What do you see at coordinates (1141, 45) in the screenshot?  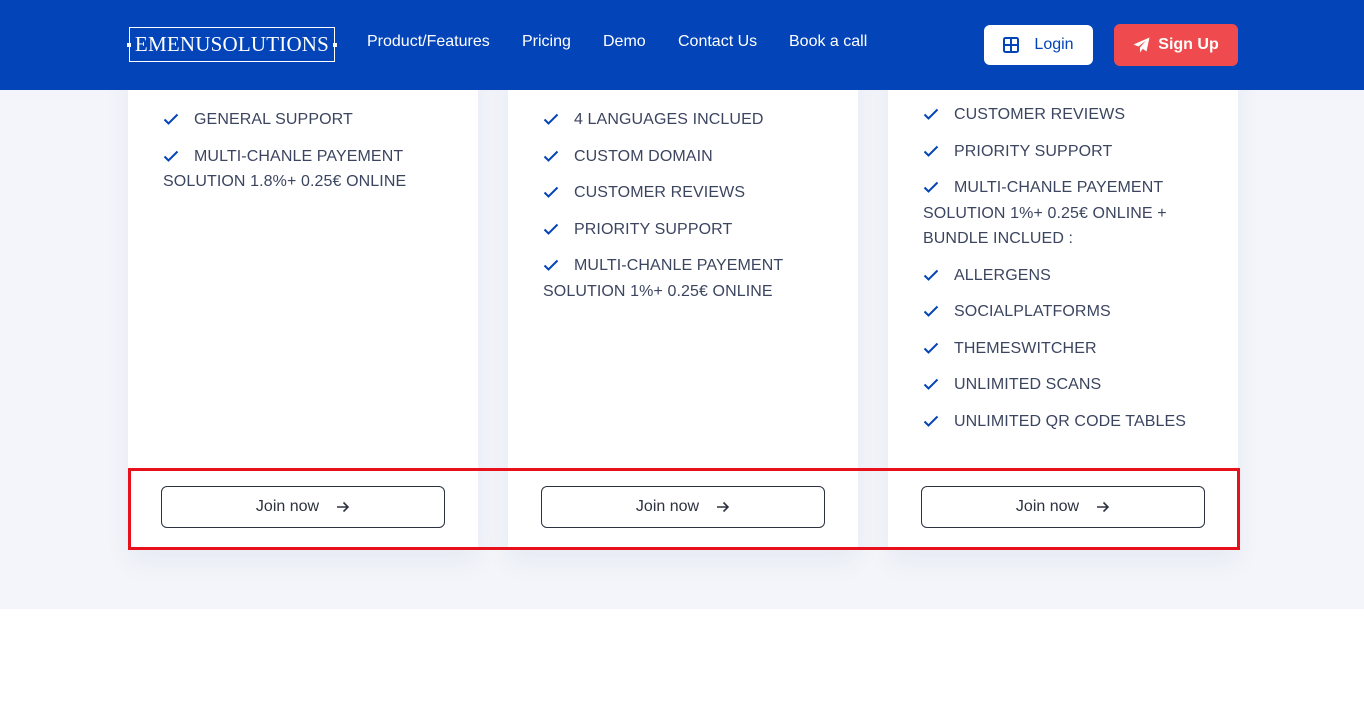 I see `paper-plane-icon` at bounding box center [1141, 45].